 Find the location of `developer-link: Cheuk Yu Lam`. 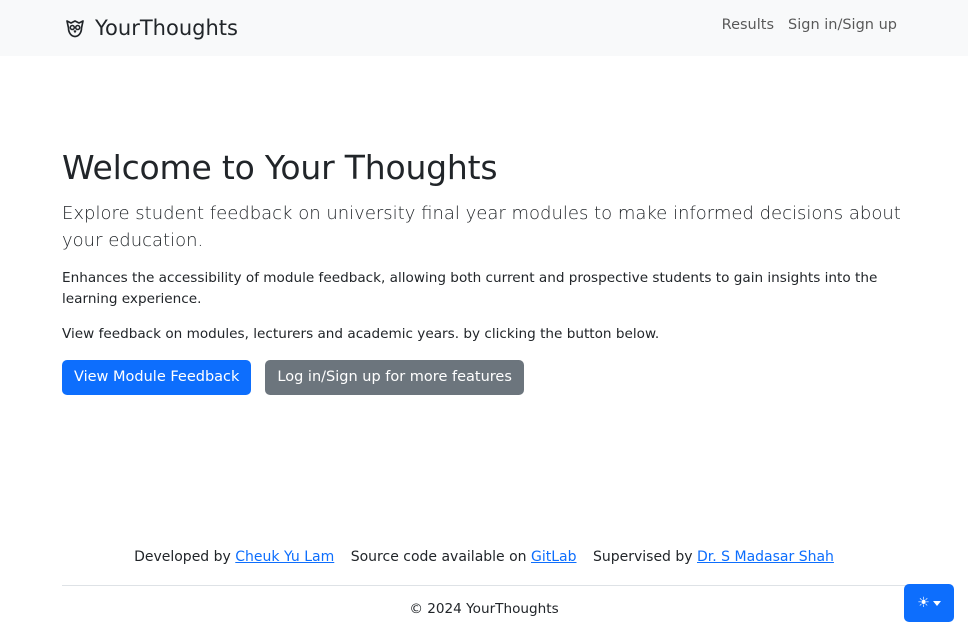

developer-link: Cheuk Yu Lam is located at coordinates (284, 557).